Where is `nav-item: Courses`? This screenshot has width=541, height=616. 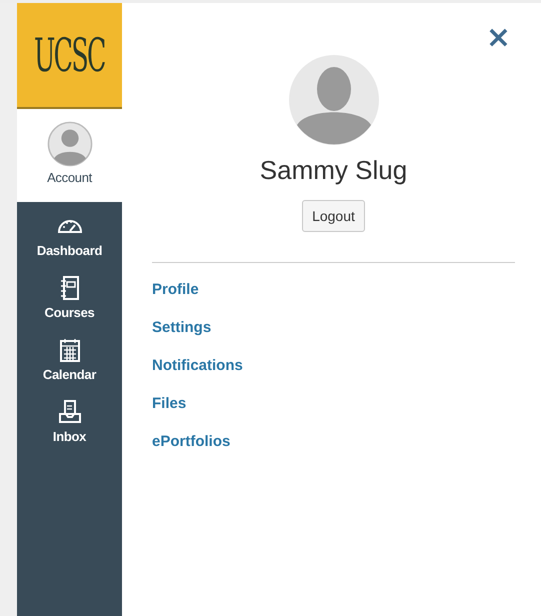
nav-item: Courses is located at coordinates (69, 295).